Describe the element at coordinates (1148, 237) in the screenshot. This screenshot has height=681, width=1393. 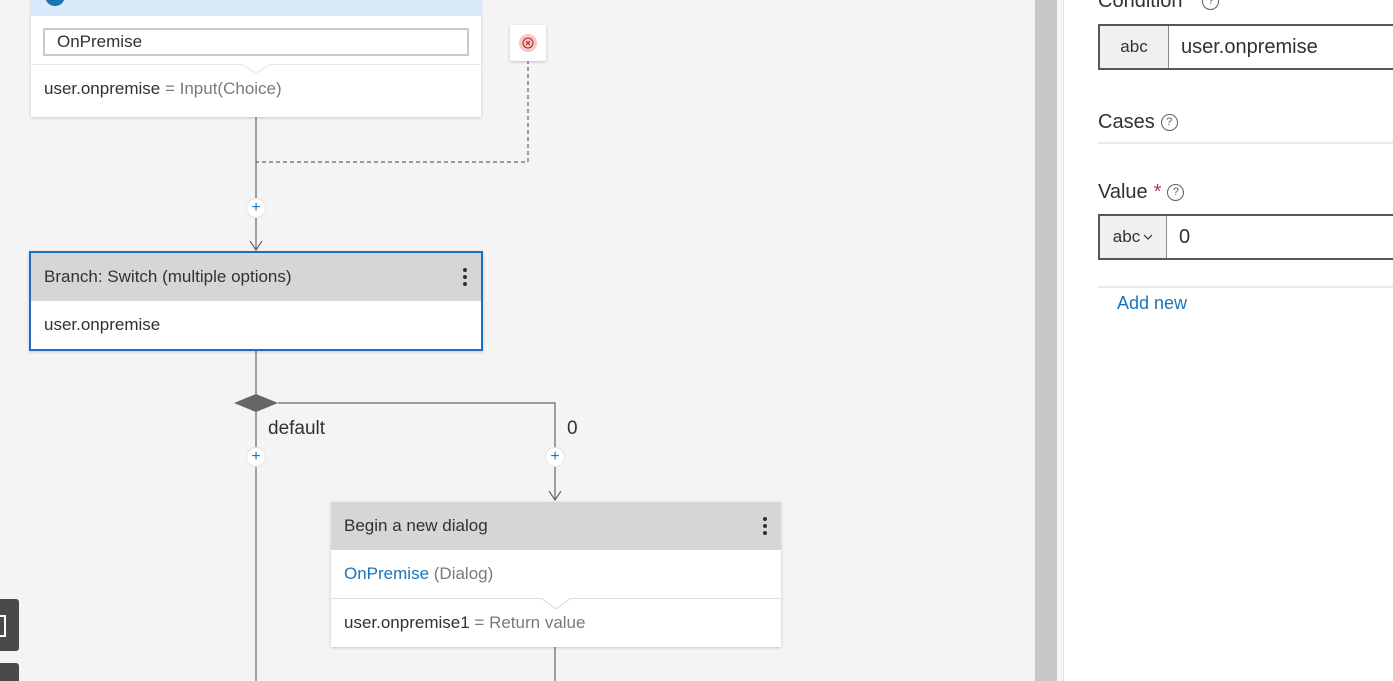
I see `chevron-down-icon` at that location.